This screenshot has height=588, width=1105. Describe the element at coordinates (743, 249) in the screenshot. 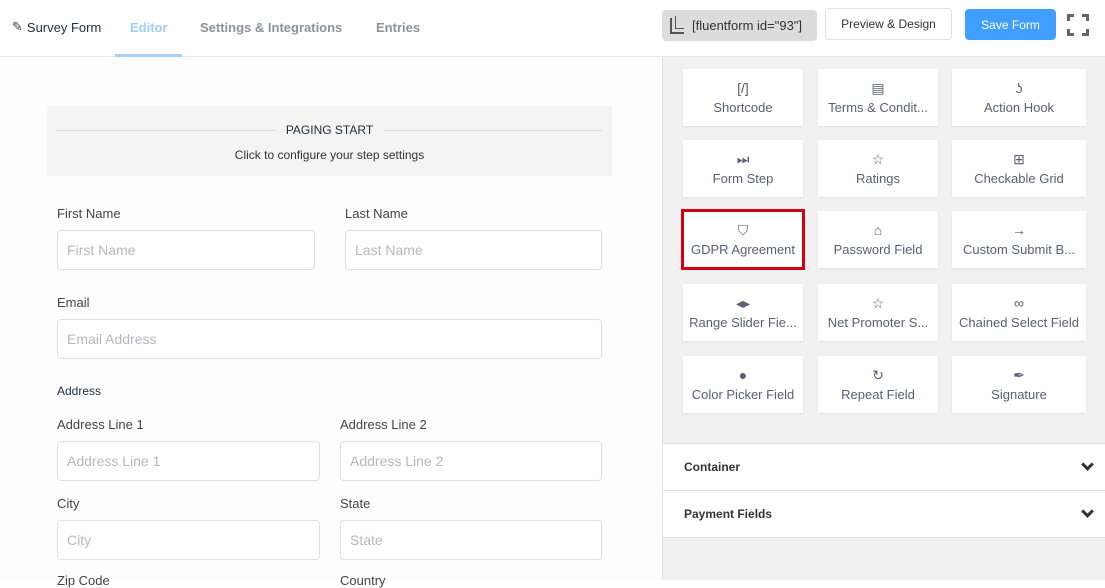

I see `field-card-label: GDPR Agreement` at that location.